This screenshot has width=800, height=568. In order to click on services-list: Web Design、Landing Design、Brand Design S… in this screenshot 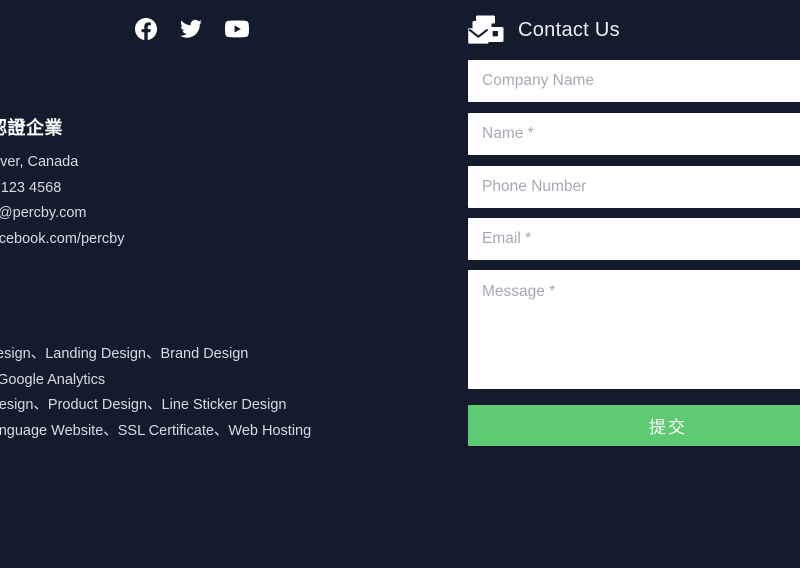, I will do `click(155, 393)`.